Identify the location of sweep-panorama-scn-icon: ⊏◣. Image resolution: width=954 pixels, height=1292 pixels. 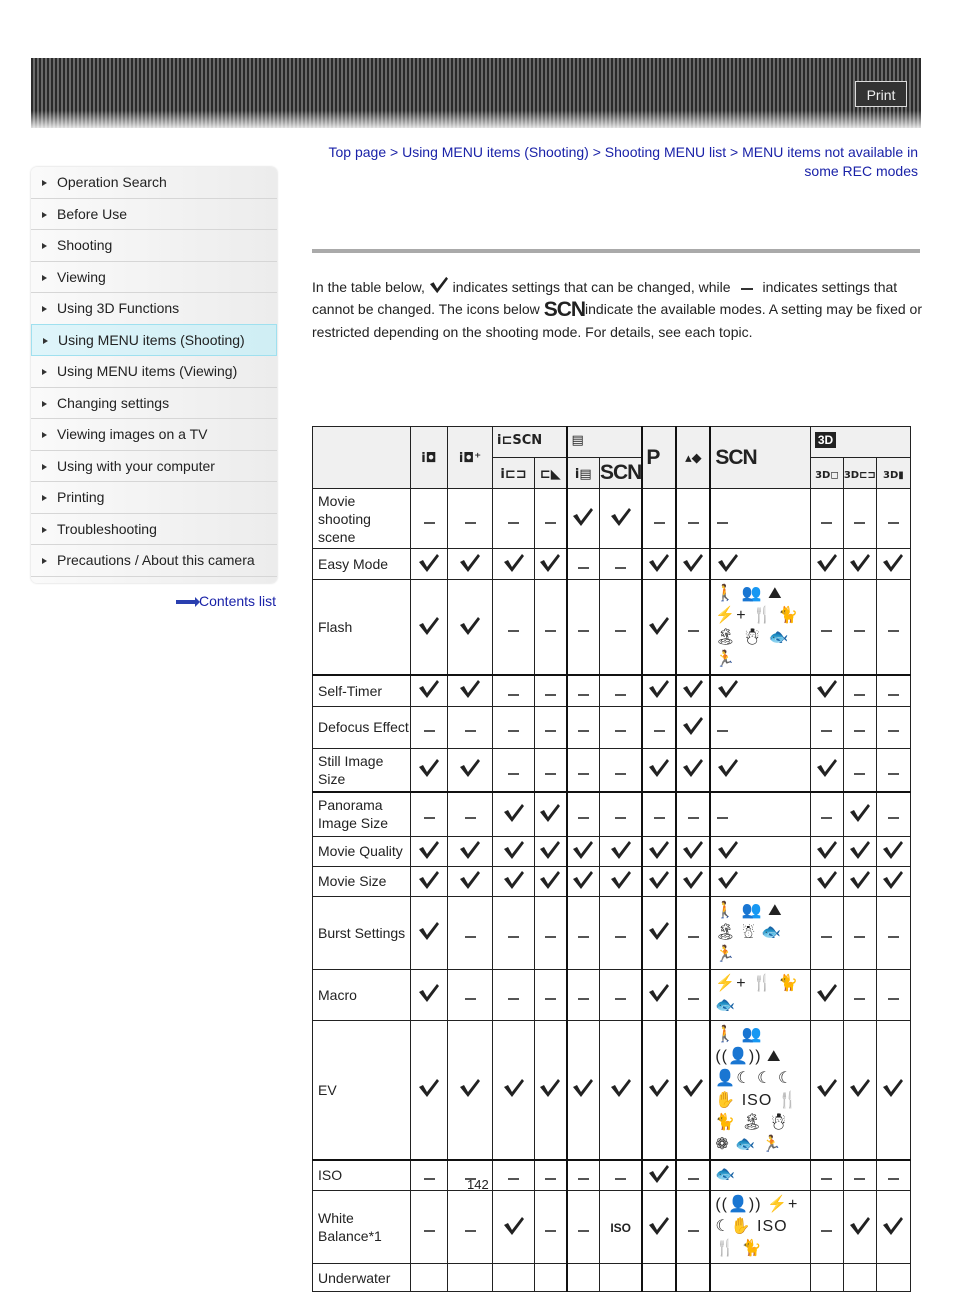
(550, 474).